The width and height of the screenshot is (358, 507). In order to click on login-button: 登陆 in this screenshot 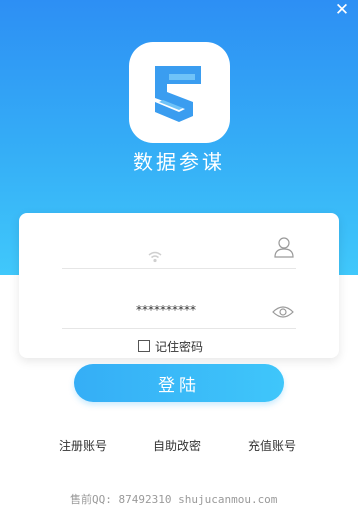, I will do `click(179, 383)`.